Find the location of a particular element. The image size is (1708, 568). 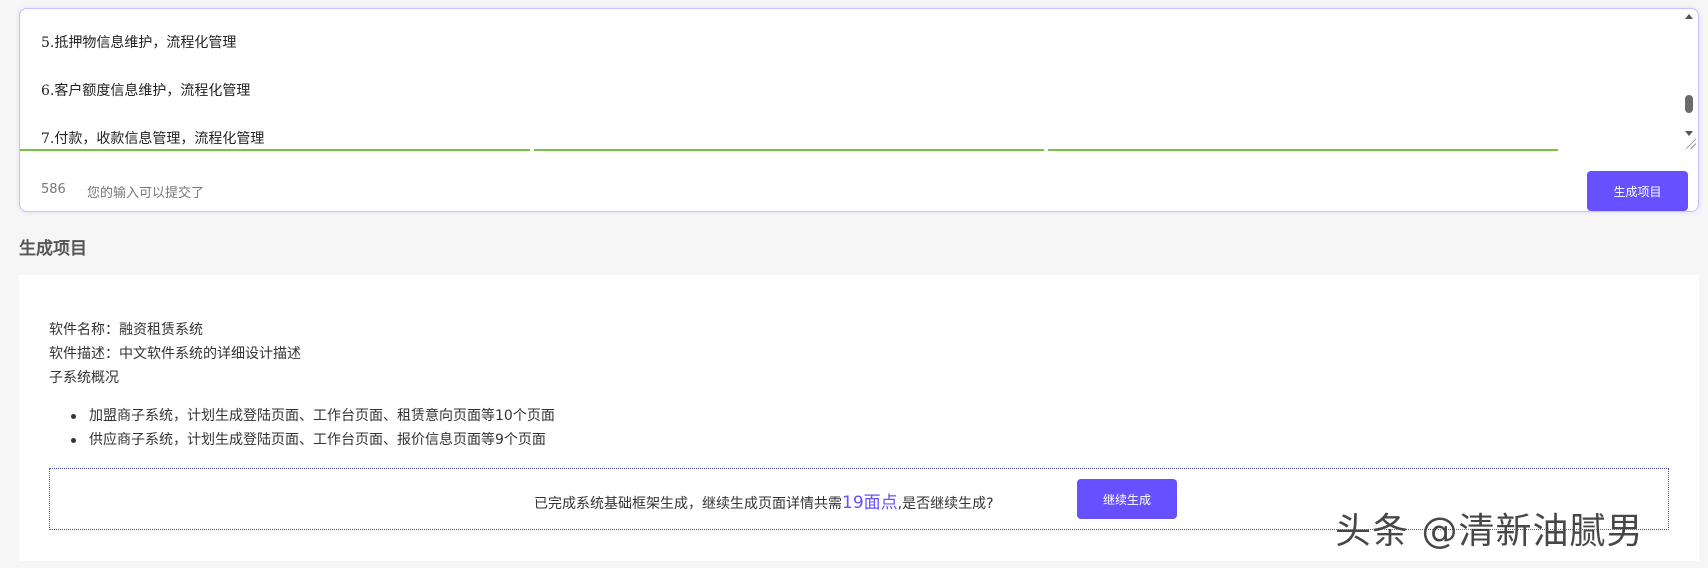

textarea-line: 7.付款，收款信息管理，流程化管理 is located at coordinates (153, 139).